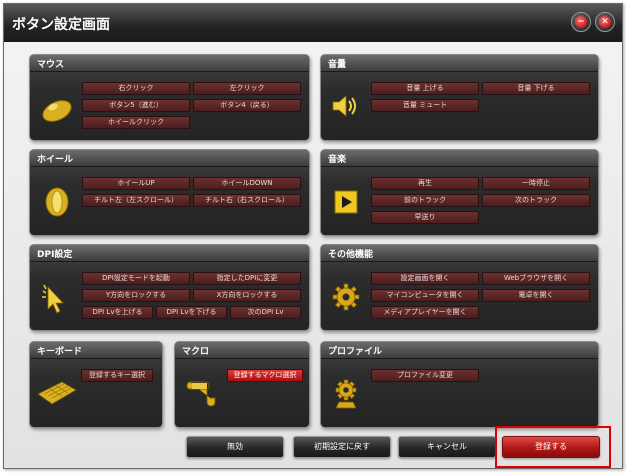  Describe the element at coordinates (346, 297) in the screenshot. I see `gear-icon` at that location.